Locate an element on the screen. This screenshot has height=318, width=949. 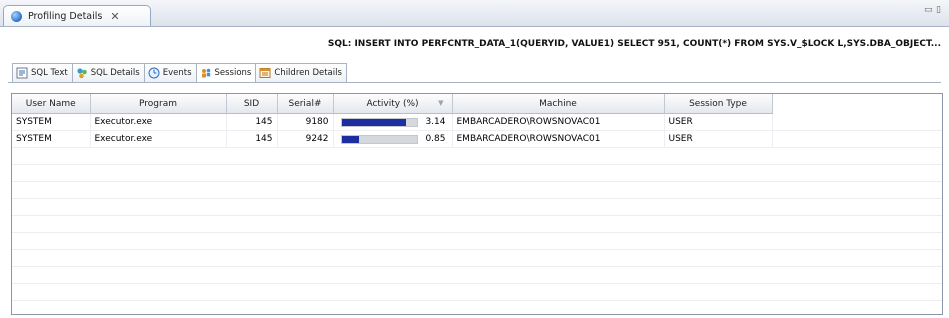
column-header-activity: Activity (%) ▼ is located at coordinates (393, 104).